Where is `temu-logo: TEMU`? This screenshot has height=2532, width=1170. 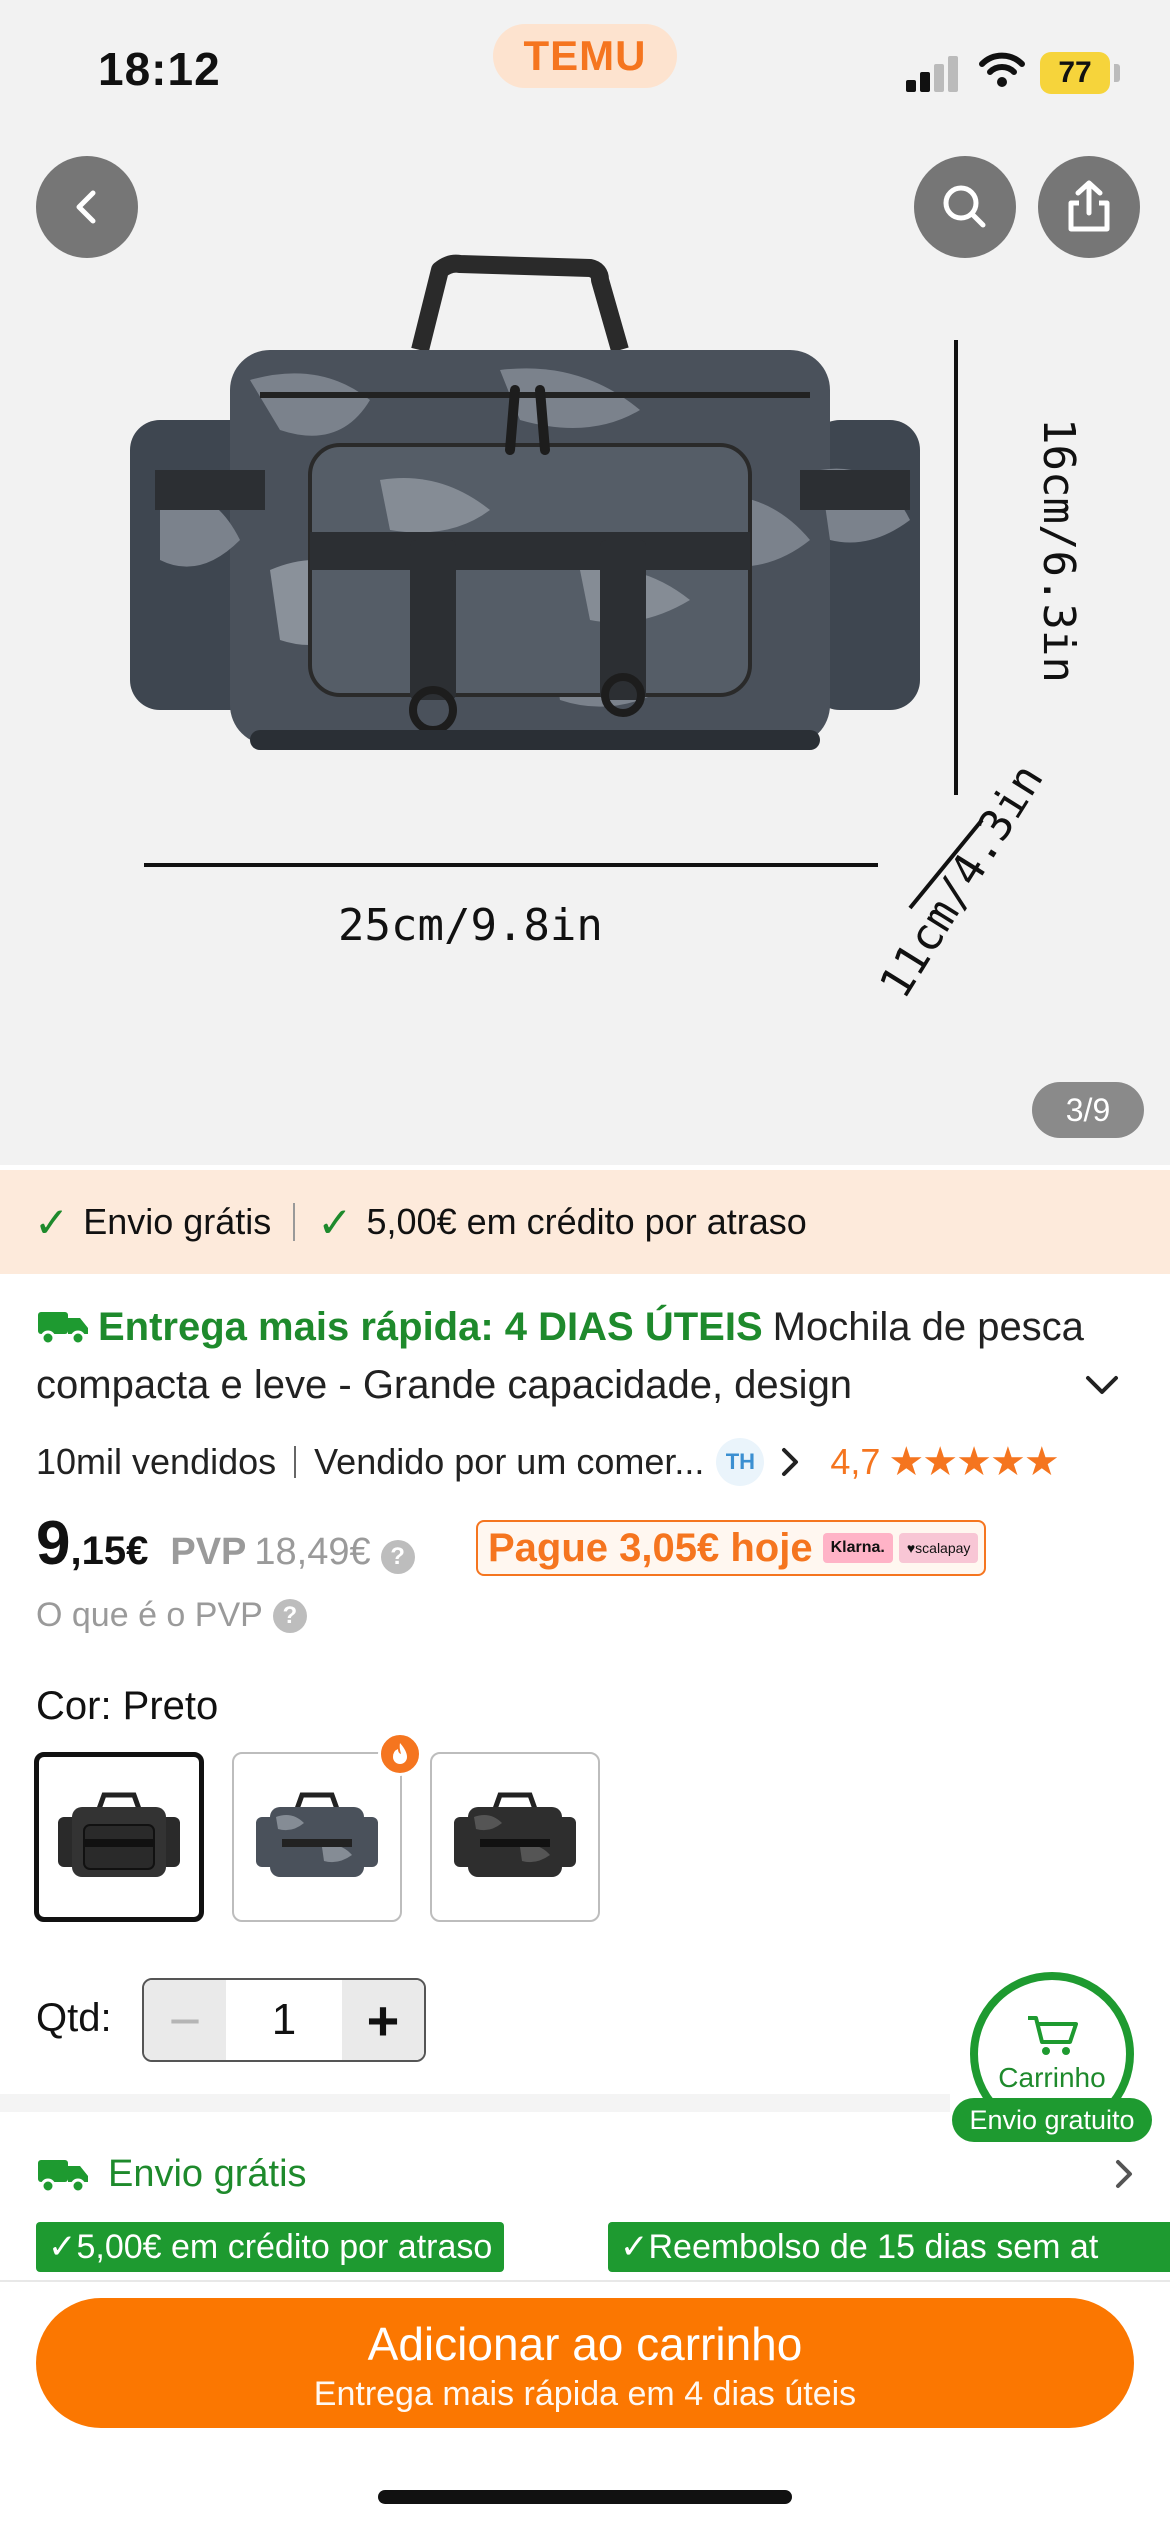 temu-logo: TEMU is located at coordinates (585, 56).